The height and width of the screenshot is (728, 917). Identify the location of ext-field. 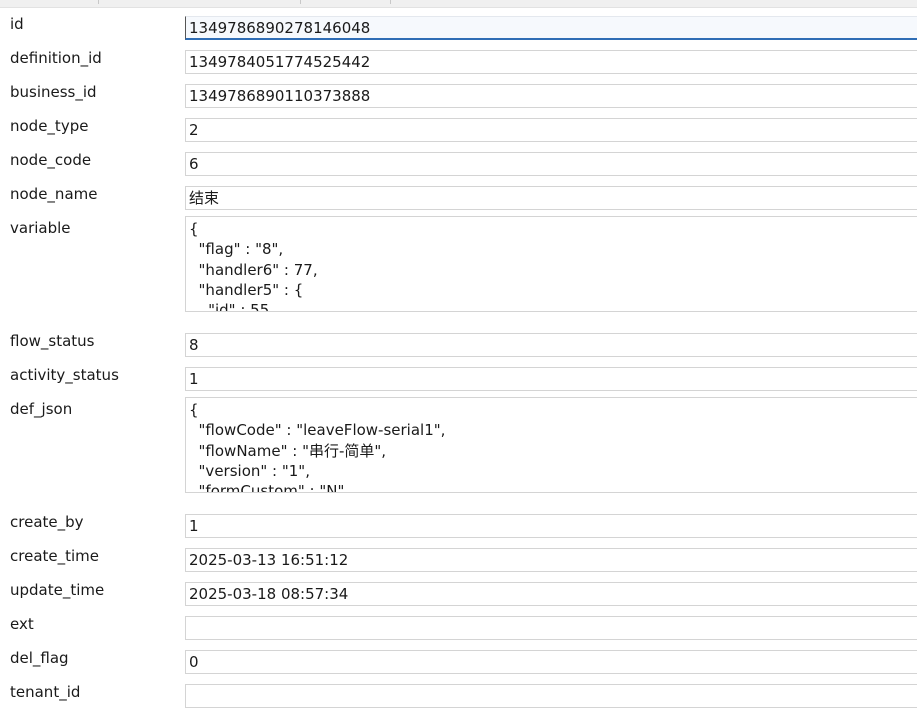
(551, 628).